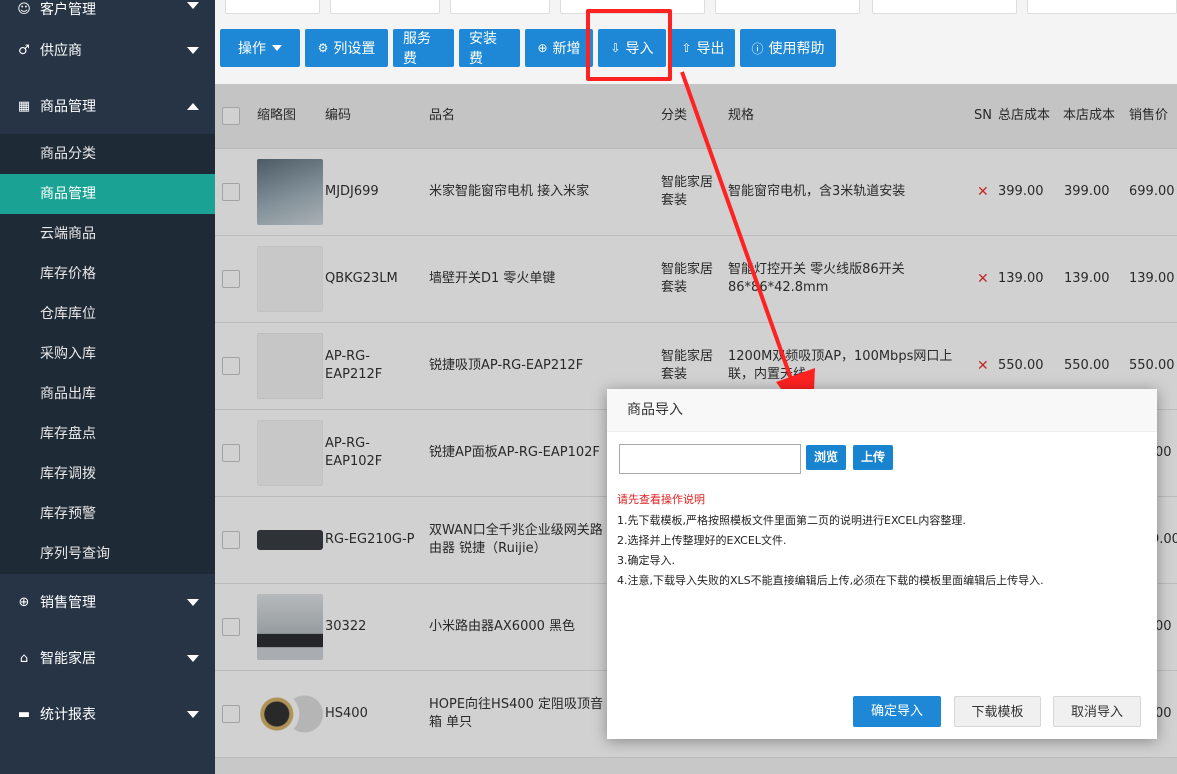  Describe the element at coordinates (997, 711) in the screenshot. I see `download-template-button: 下载模板` at that location.